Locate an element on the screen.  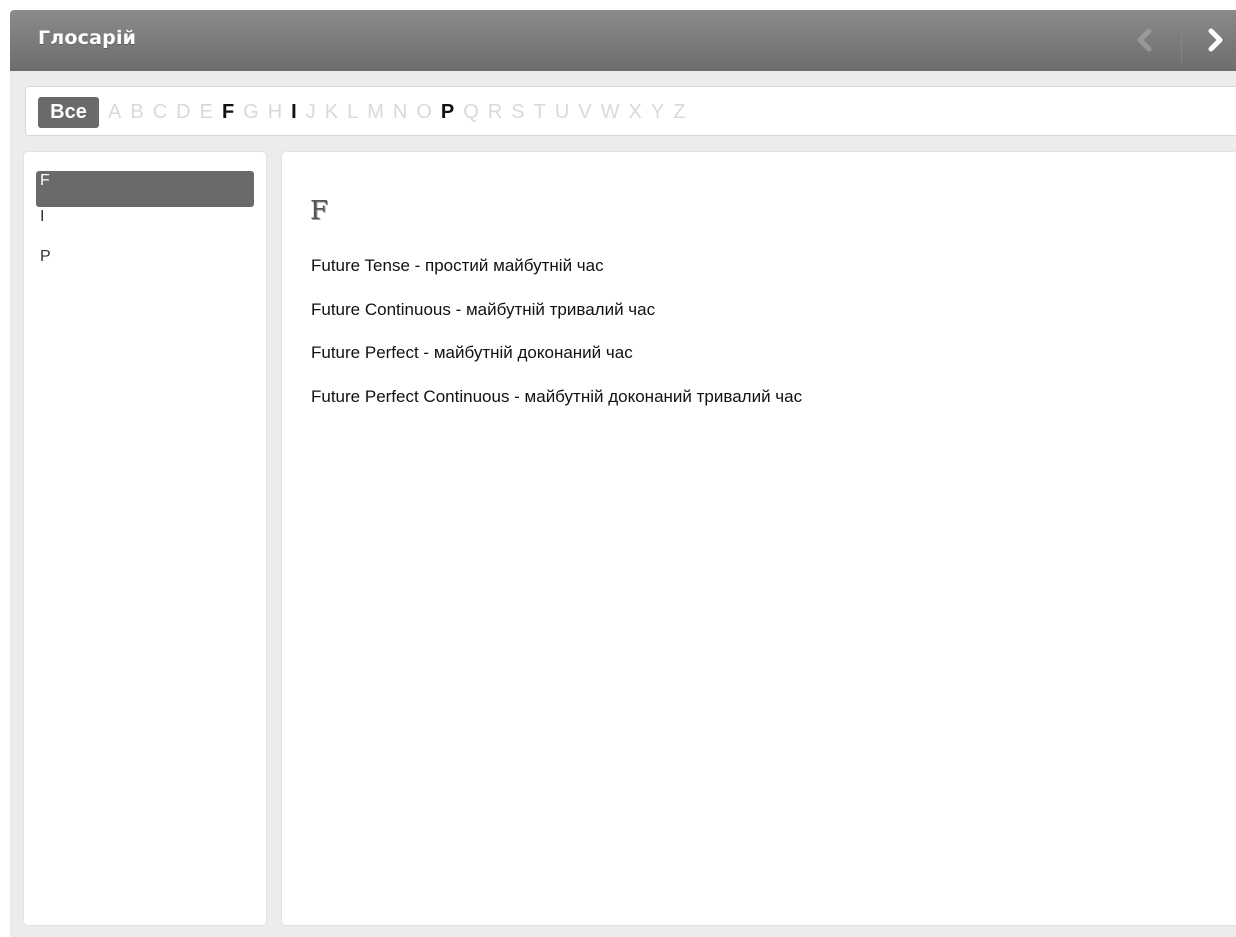
letter-l: L is located at coordinates (353, 112).